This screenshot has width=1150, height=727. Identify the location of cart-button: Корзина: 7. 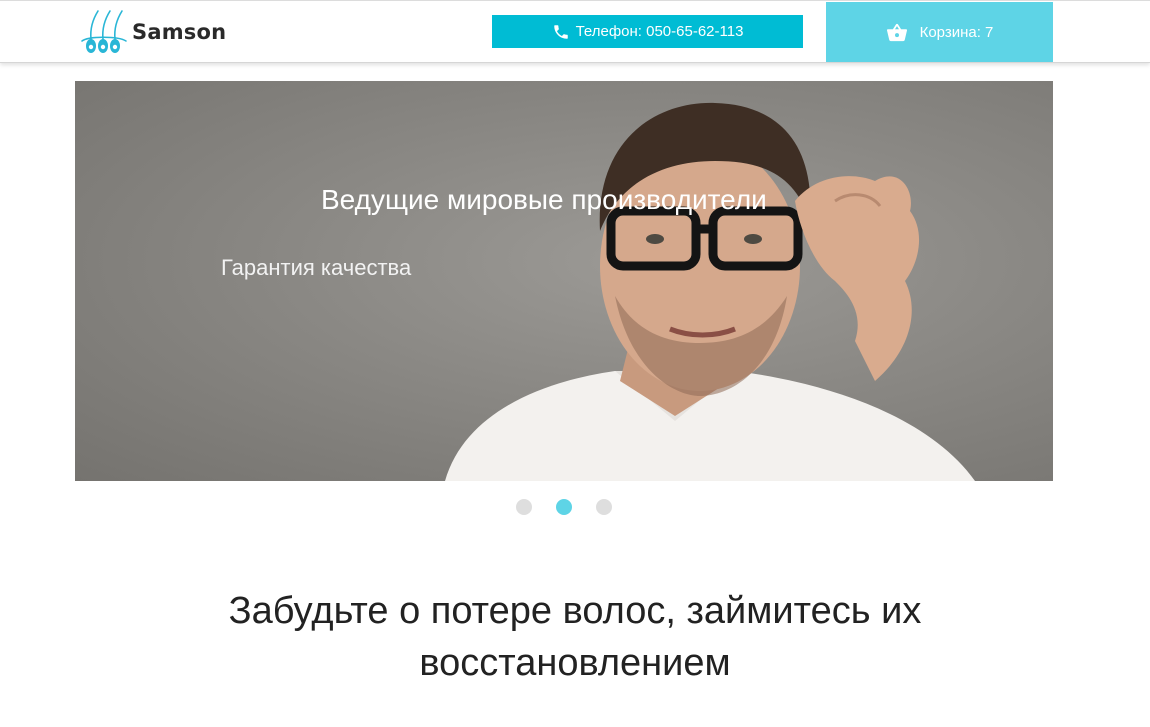
(939, 32).